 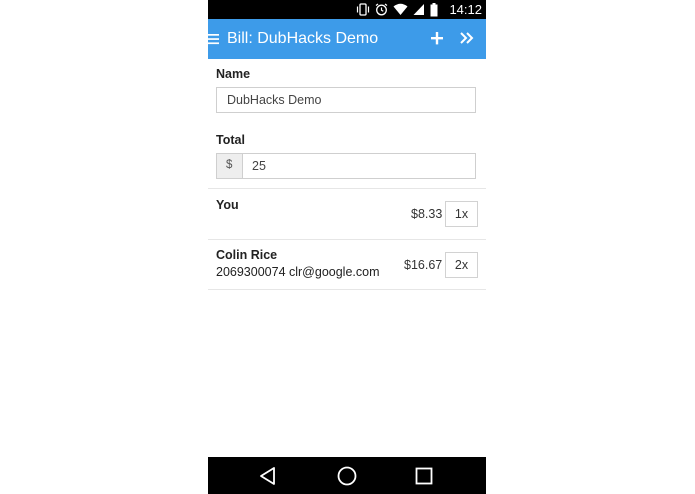 What do you see at coordinates (247, 255) in the screenshot?
I see `participant-name: Colin Rice` at bounding box center [247, 255].